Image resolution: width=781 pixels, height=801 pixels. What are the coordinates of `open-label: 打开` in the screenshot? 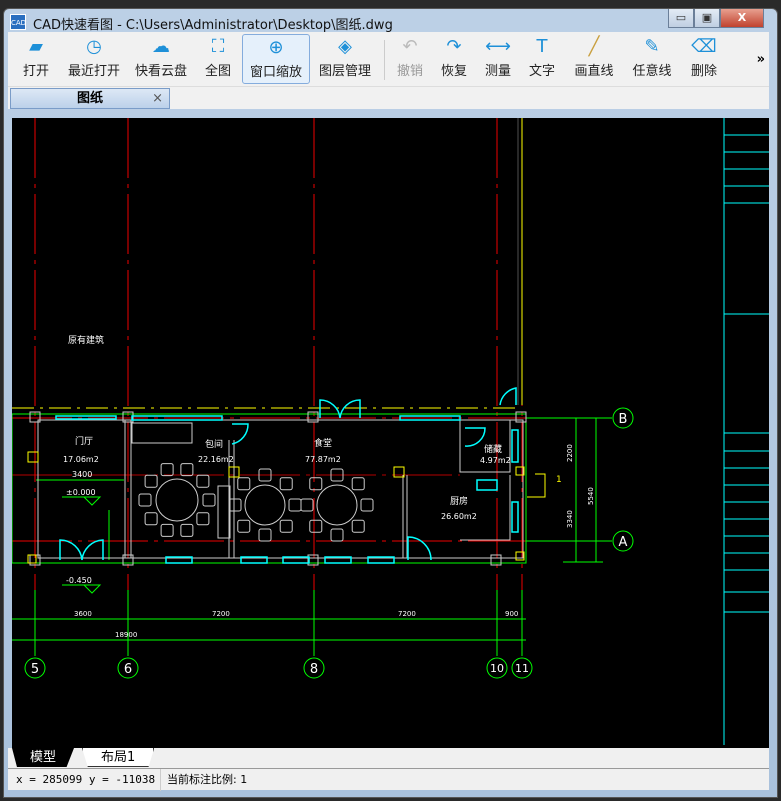 It's located at (35, 71).